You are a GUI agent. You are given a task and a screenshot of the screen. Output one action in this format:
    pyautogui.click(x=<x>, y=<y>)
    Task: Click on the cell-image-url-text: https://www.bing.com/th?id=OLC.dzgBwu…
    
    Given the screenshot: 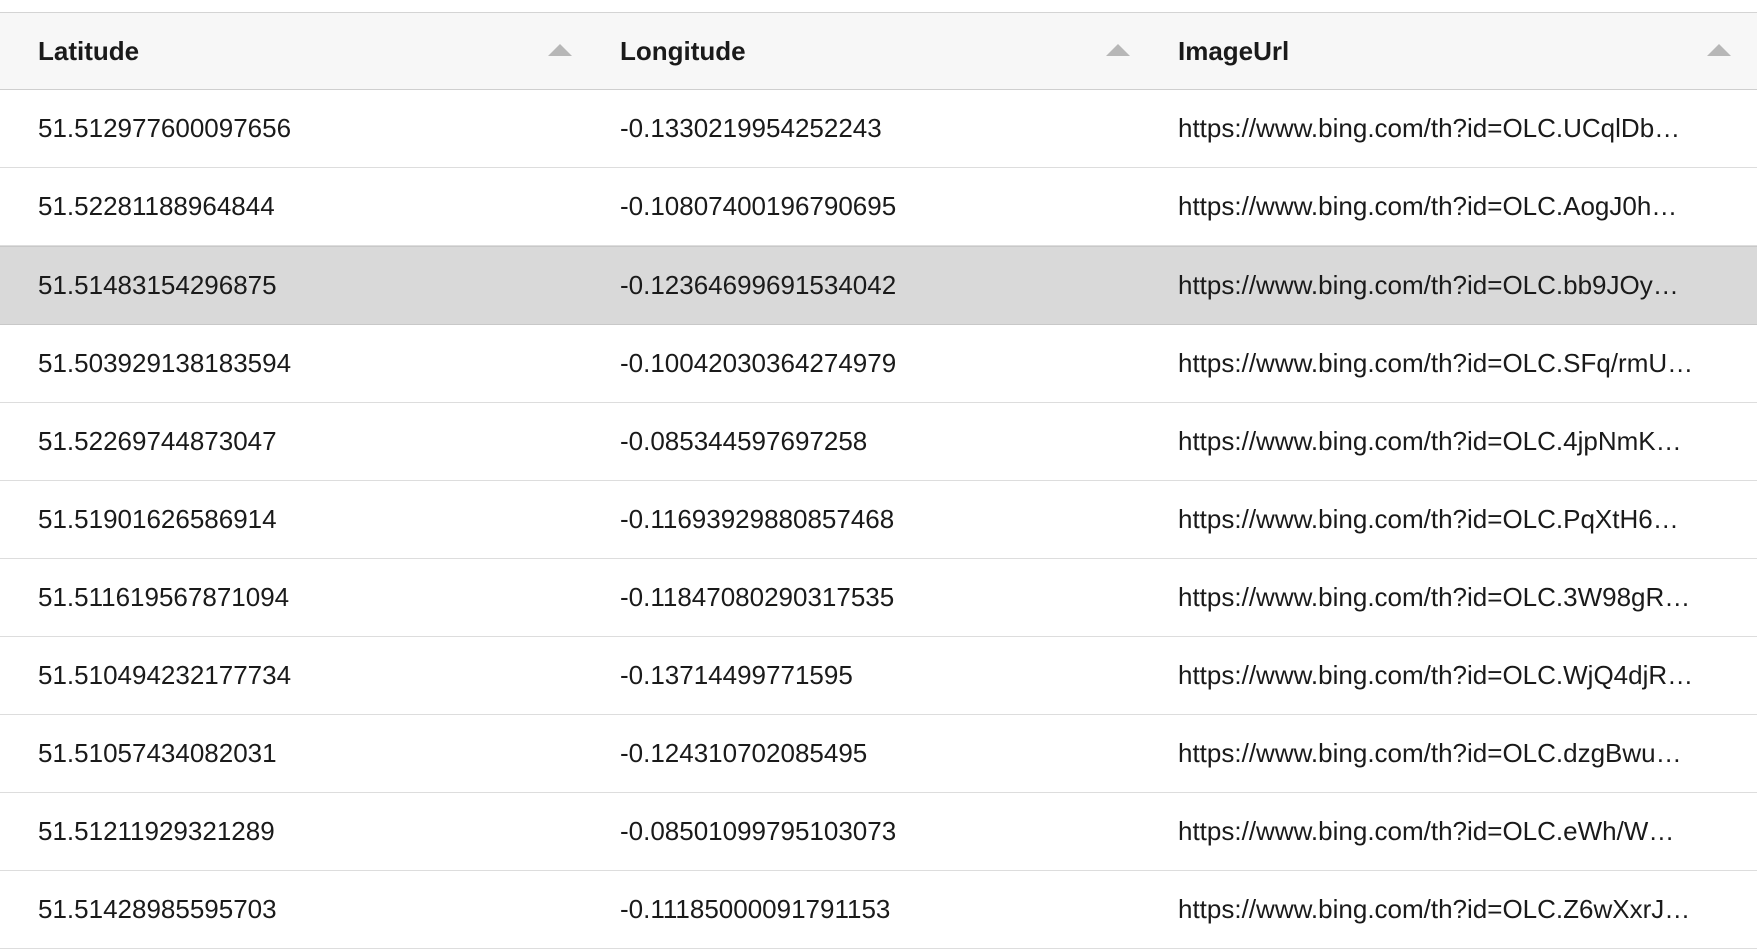 What is the action you would take?
    pyautogui.click(x=1430, y=753)
    